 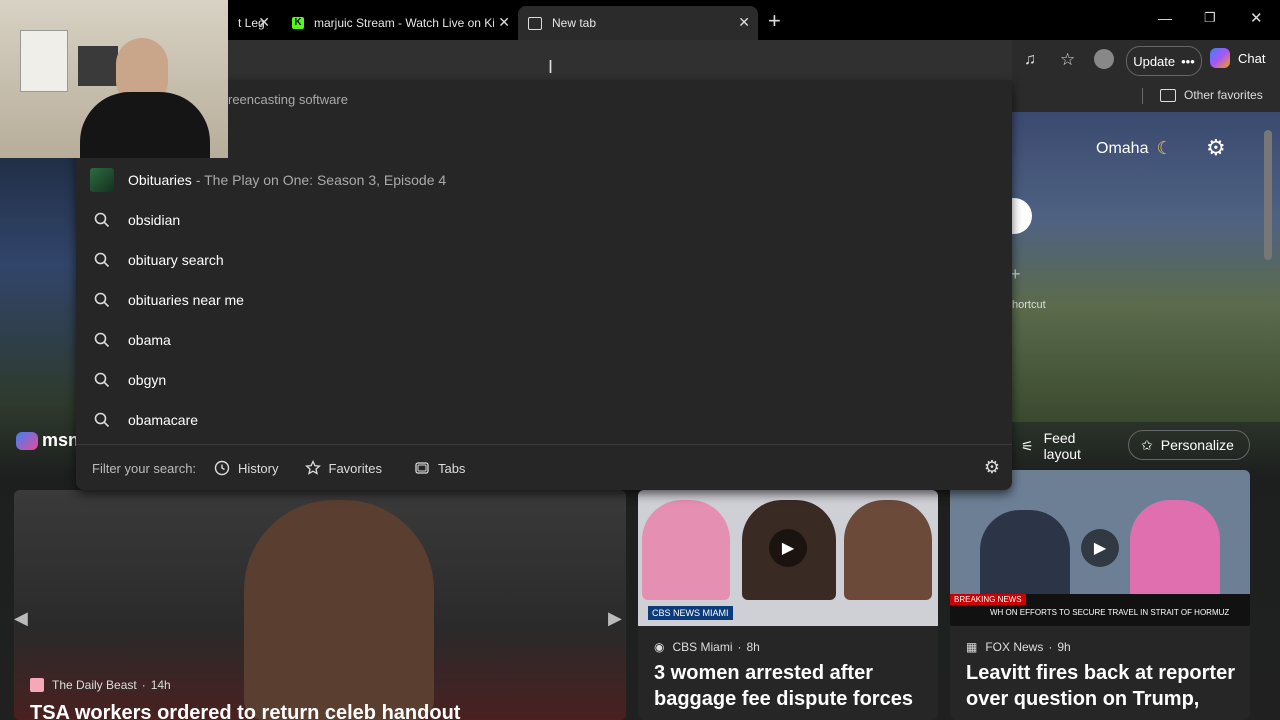 What do you see at coordinates (312, 467) in the screenshot?
I see `star-icon` at bounding box center [312, 467].